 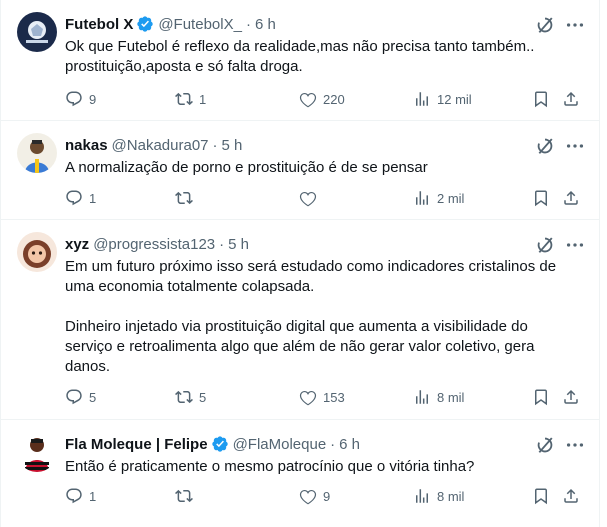 What do you see at coordinates (77, 244) in the screenshot?
I see `display-name: xyz` at bounding box center [77, 244].